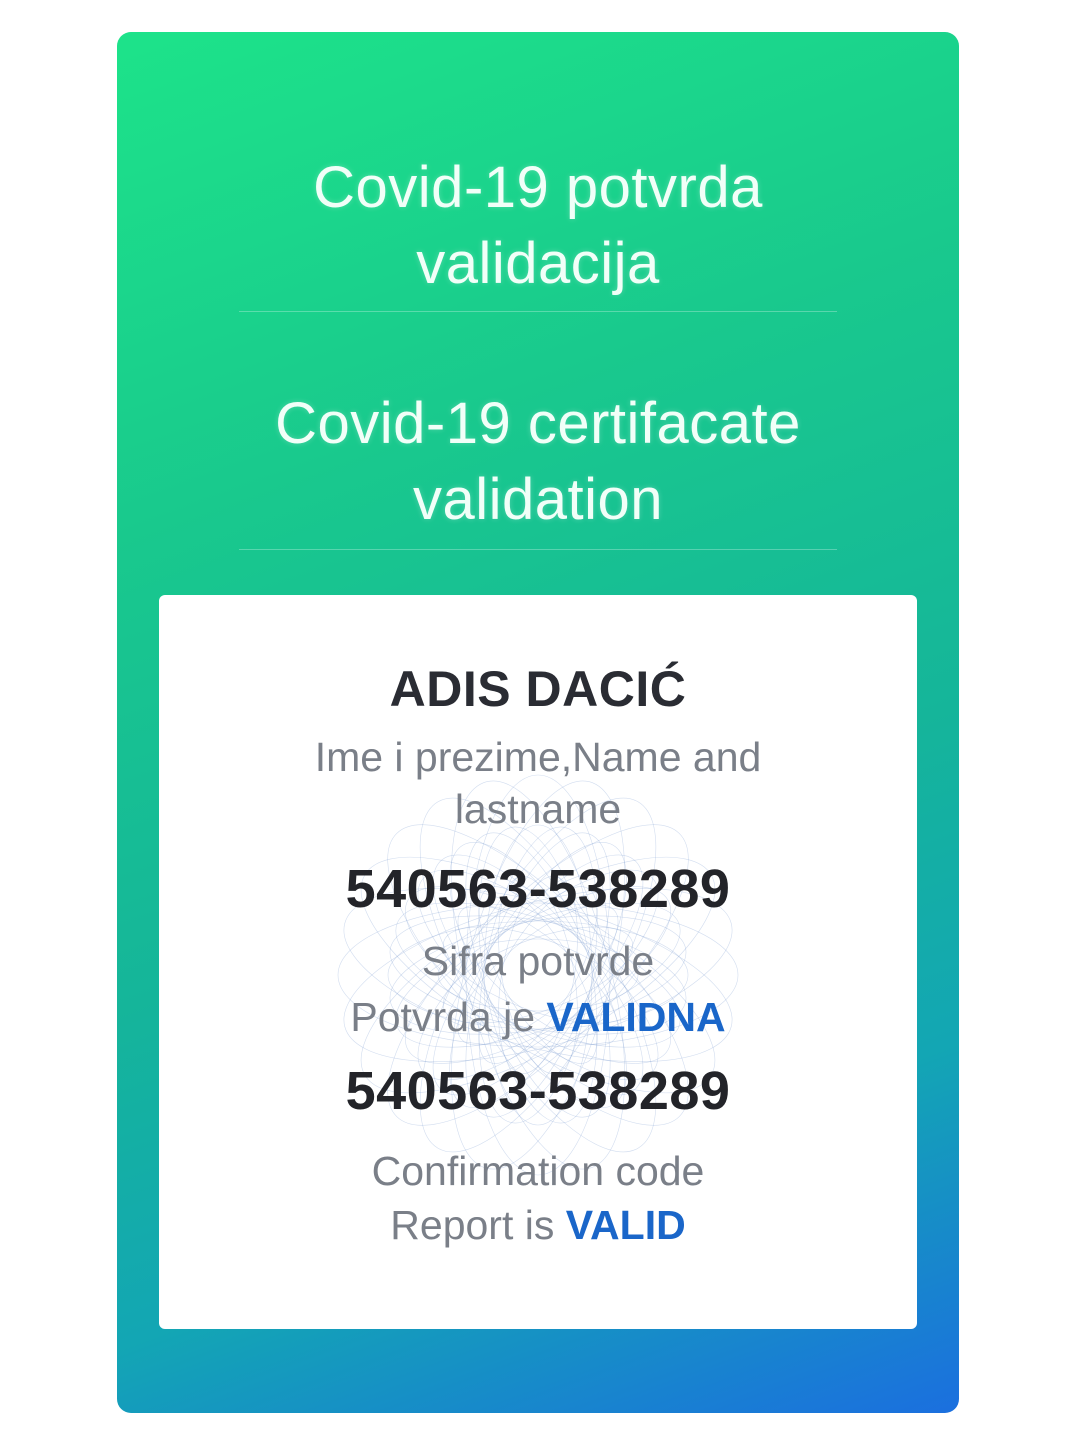 This screenshot has height=1438, width=1080. Describe the element at coordinates (538, 783) in the screenshot. I see `name-caption: Ime i prezime,Name and lastname` at that location.